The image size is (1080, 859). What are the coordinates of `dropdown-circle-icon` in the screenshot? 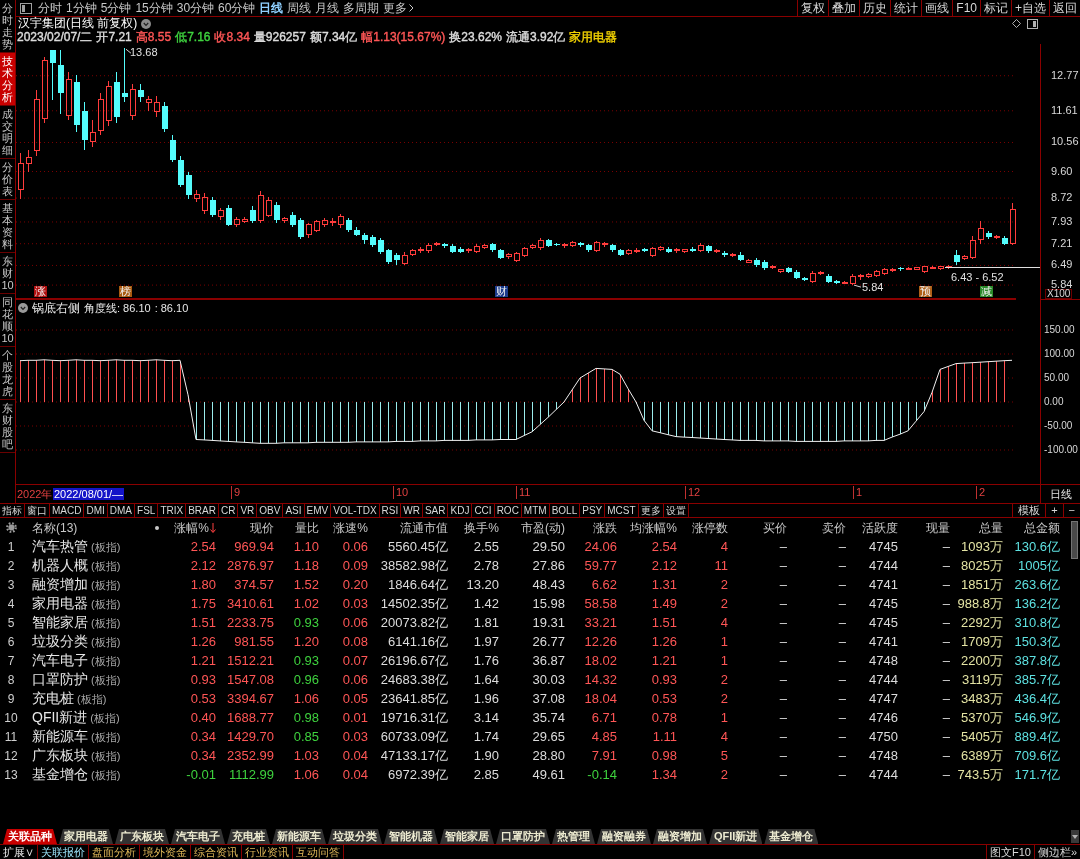 It's located at (146, 23).